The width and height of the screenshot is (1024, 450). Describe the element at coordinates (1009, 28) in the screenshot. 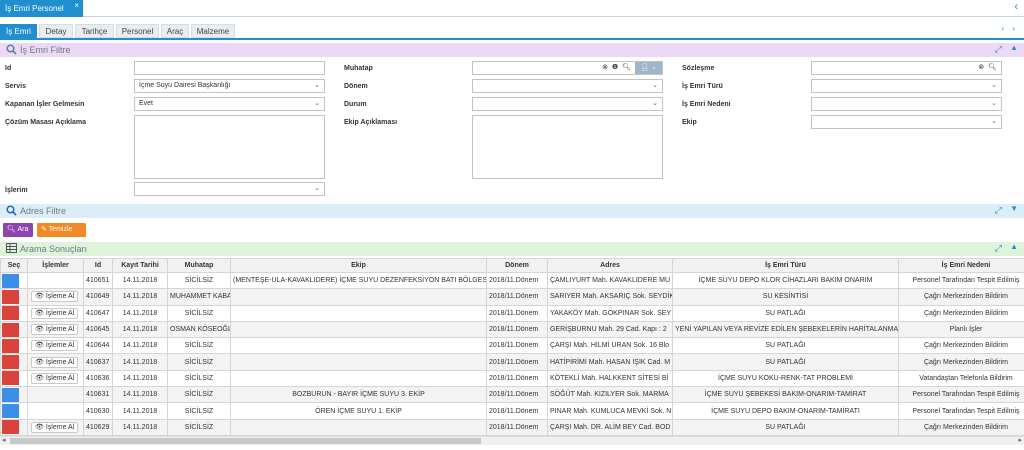

I see `tab-scroll-arrows: ‹ ›` at that location.